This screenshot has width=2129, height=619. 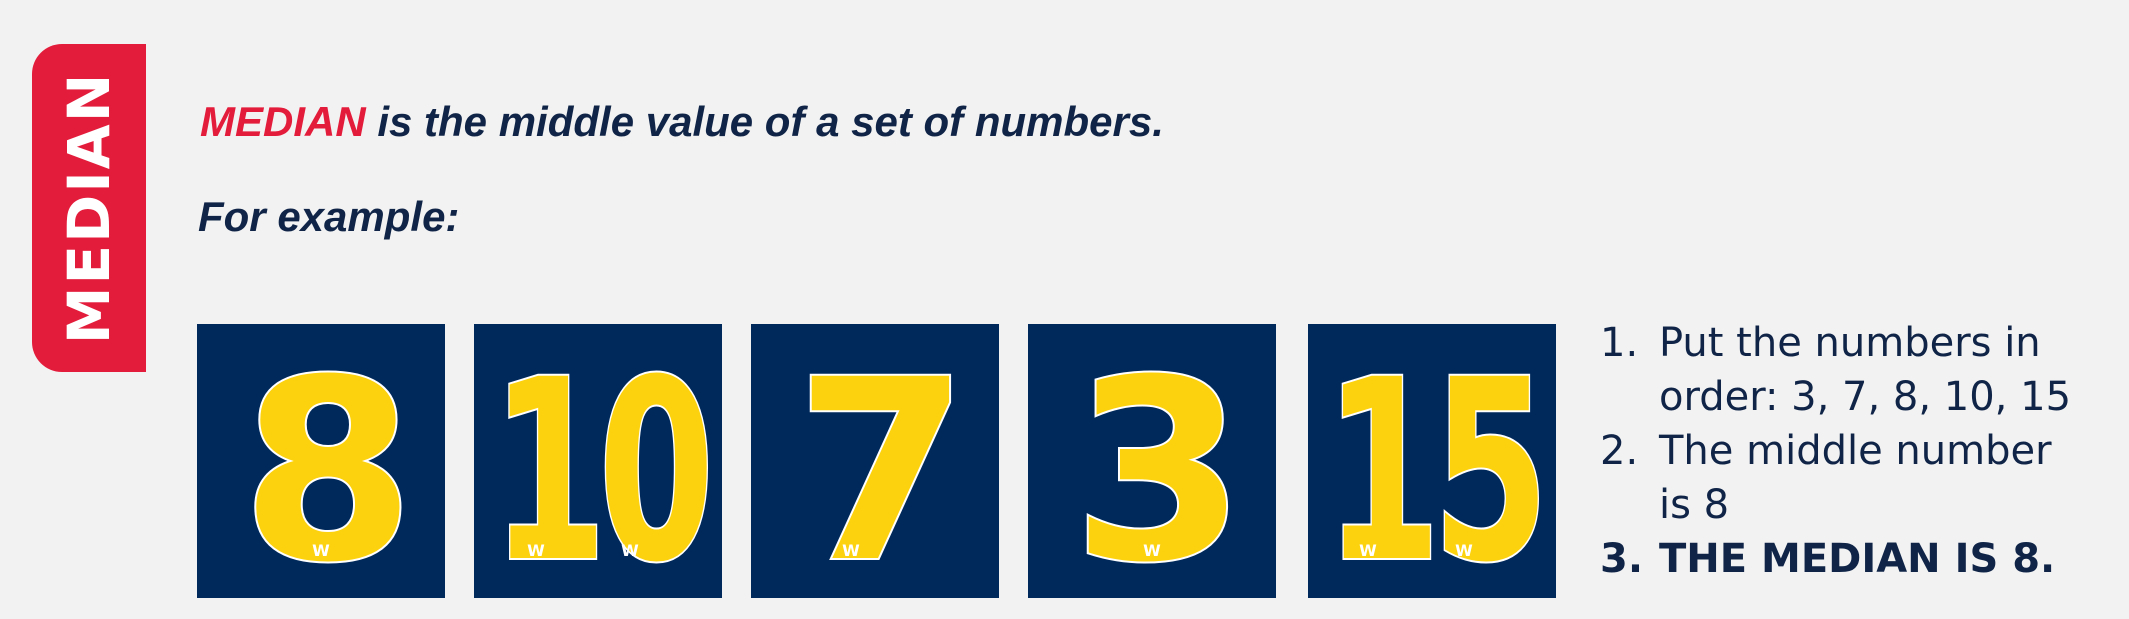 I want to click on headline-keyword: MEDIAN, so click(x=283, y=121).